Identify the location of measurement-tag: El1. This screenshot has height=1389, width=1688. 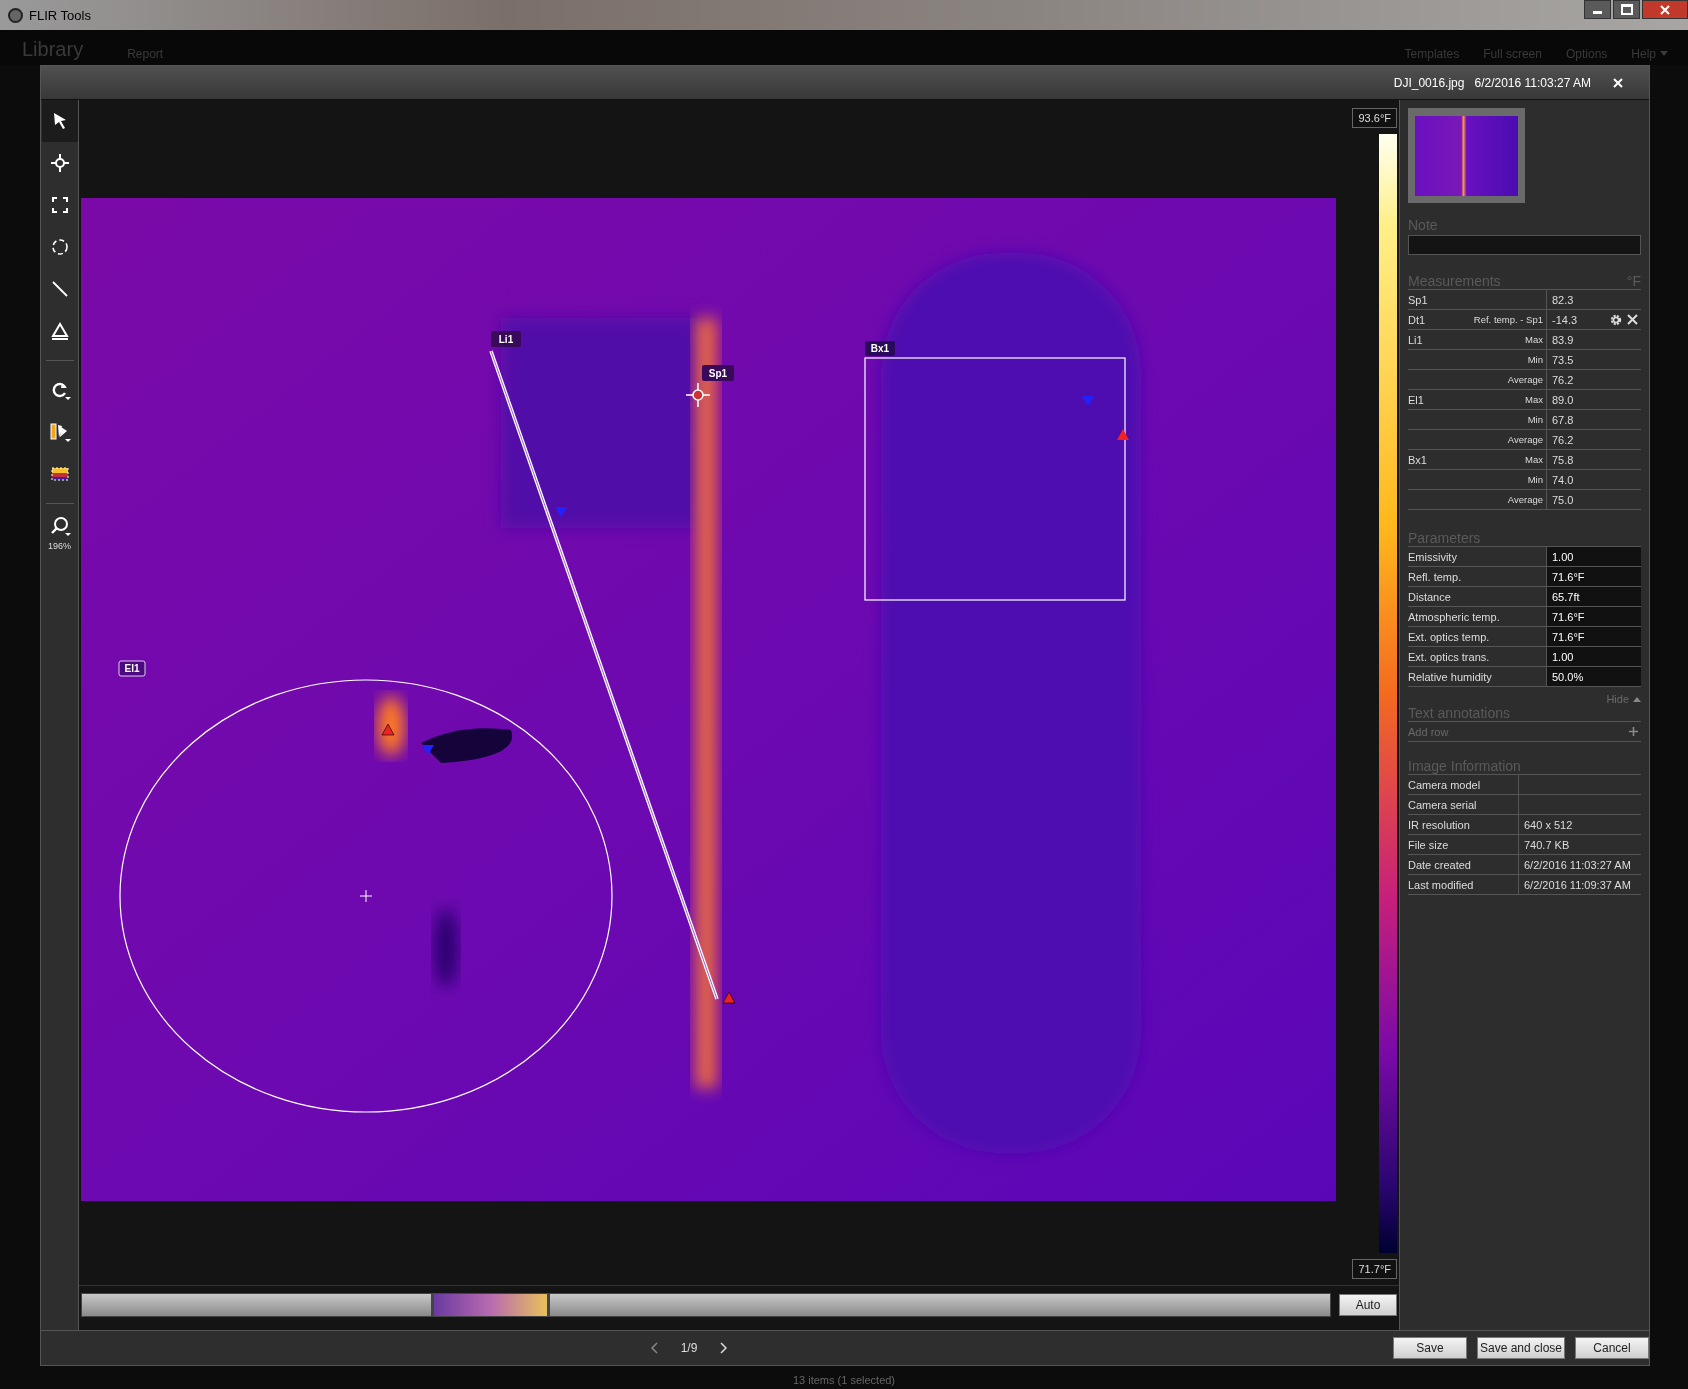
(132, 668).